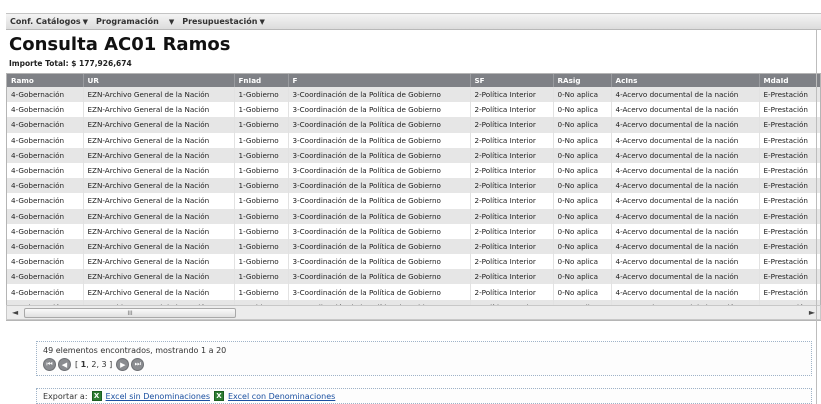 This screenshot has width=821, height=404. I want to click on menu-presupuestacion: Presupuestación ▼, so click(223, 21).